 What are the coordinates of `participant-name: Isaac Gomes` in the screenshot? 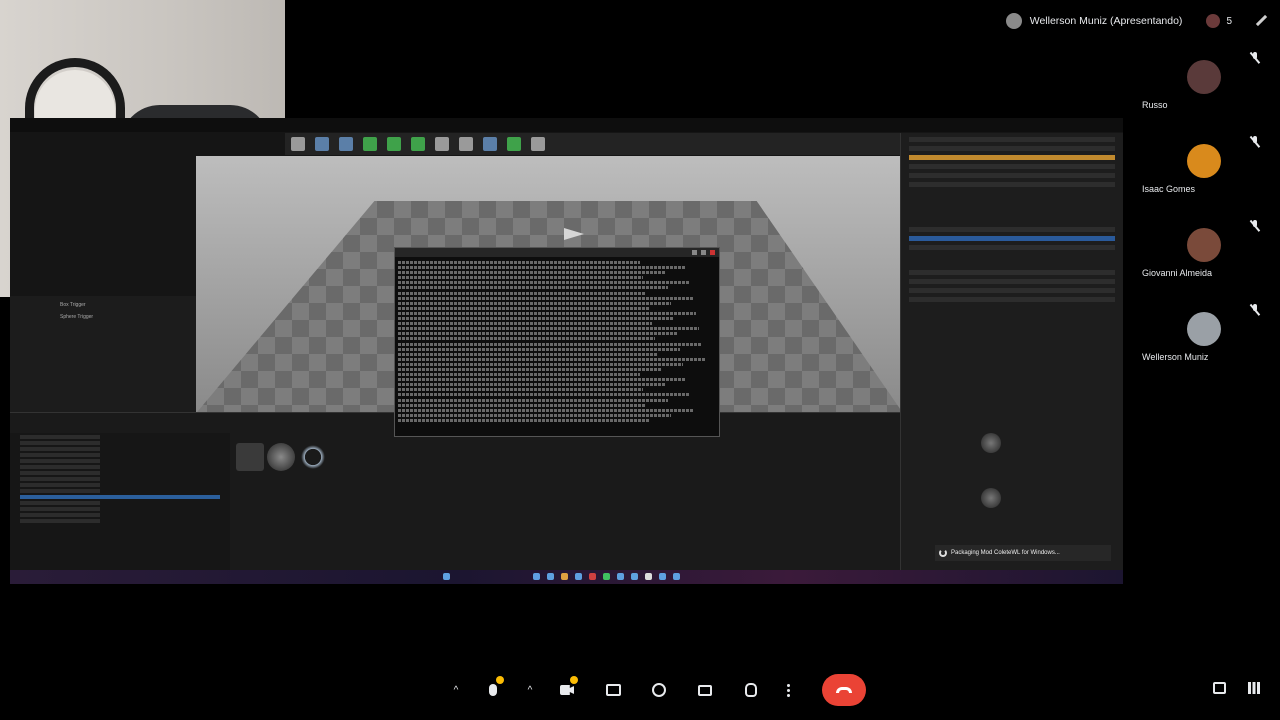 It's located at (1169, 189).